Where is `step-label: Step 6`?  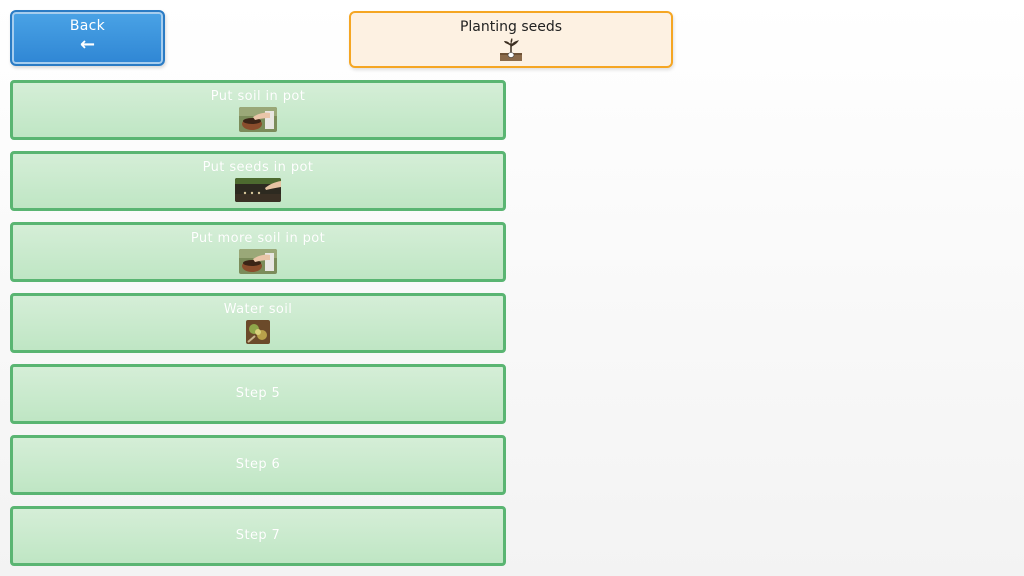 step-label: Step 6 is located at coordinates (258, 464).